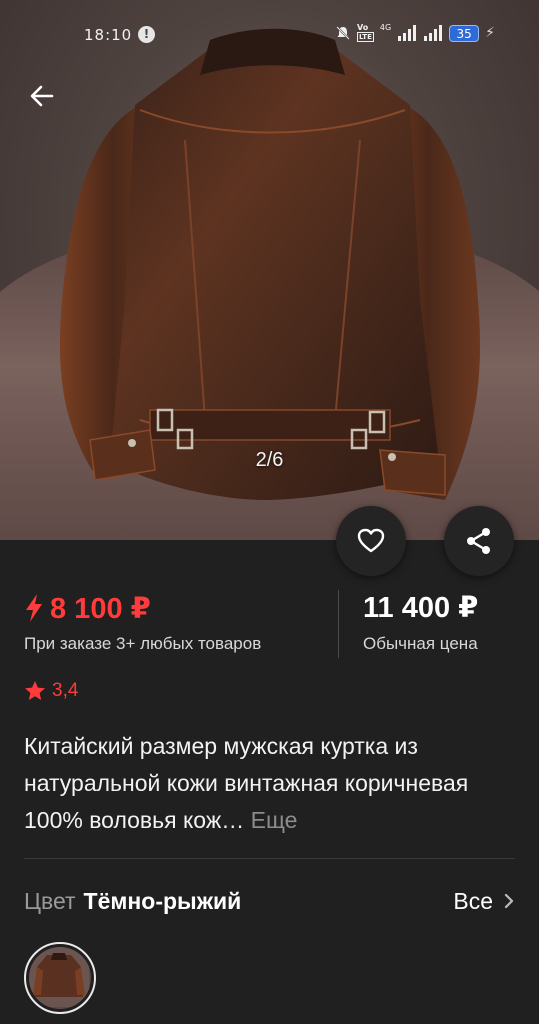 This screenshot has width=539, height=1024. I want to click on color-swatch-thumbnail, so click(60, 978).